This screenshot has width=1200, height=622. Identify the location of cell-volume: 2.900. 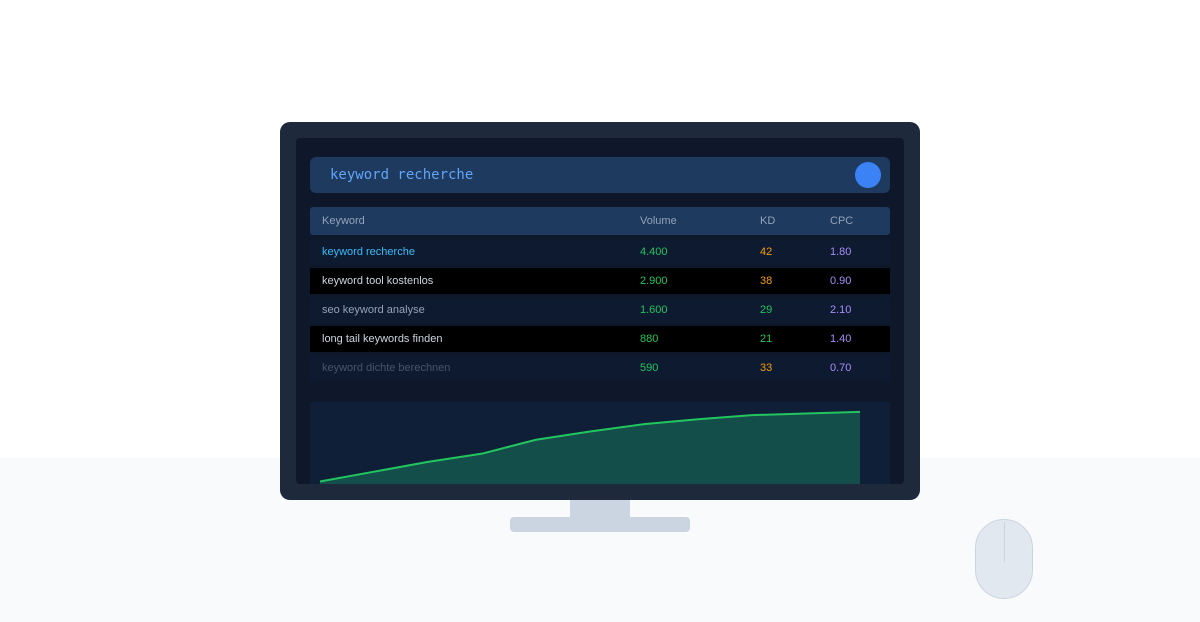
(654, 281).